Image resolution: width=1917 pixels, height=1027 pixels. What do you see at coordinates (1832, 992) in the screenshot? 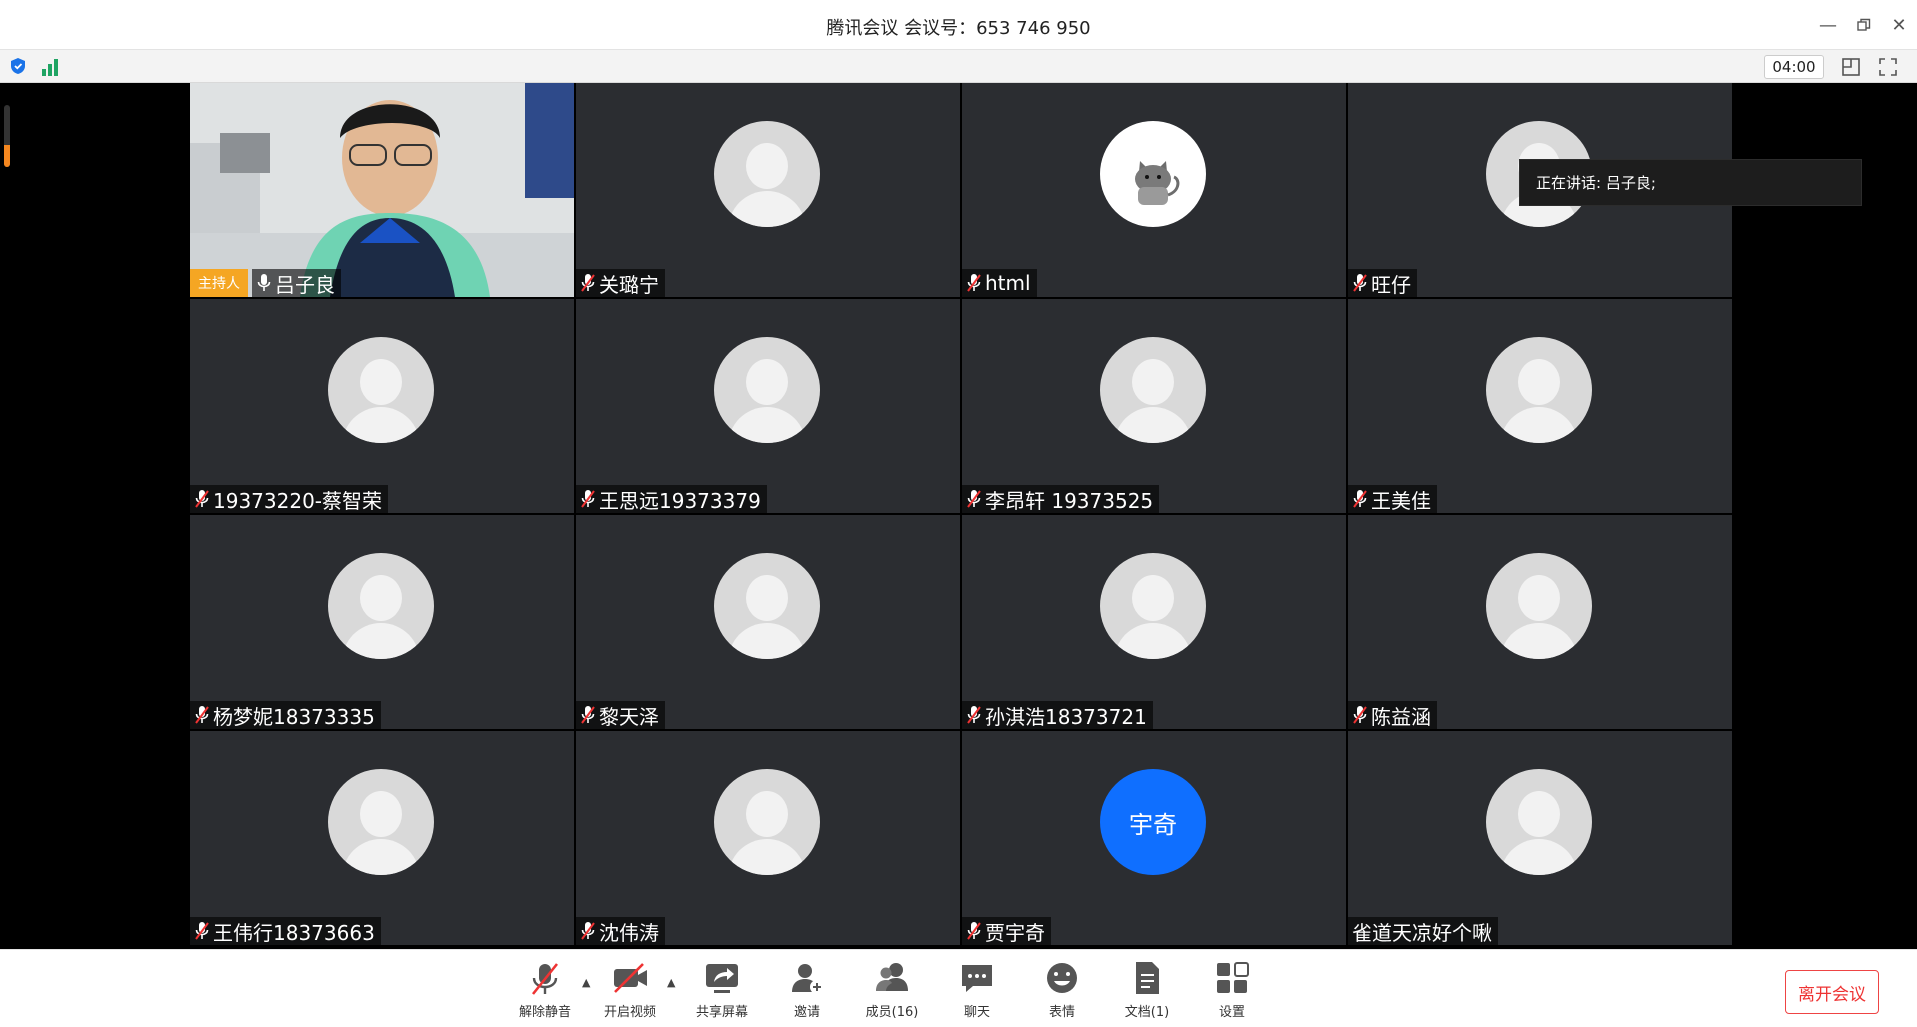
I see `leave-meeting-button: 离开会议` at bounding box center [1832, 992].